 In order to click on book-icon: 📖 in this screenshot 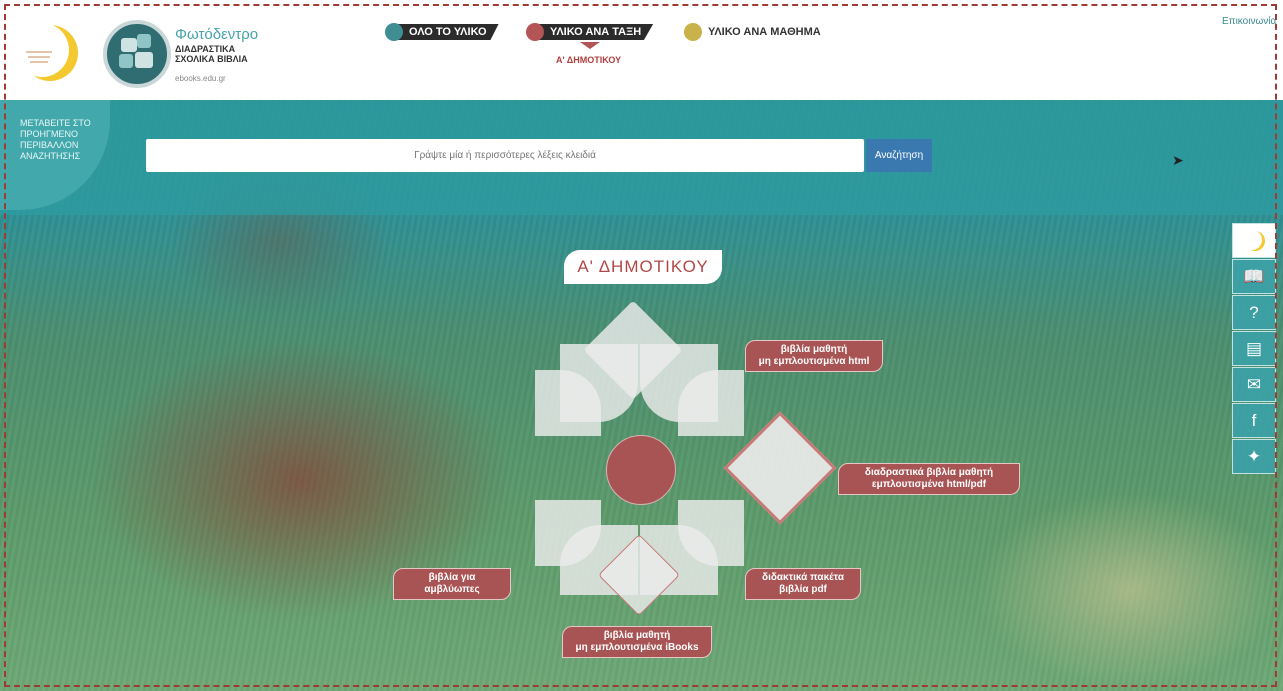, I will do `click(1254, 276)`.